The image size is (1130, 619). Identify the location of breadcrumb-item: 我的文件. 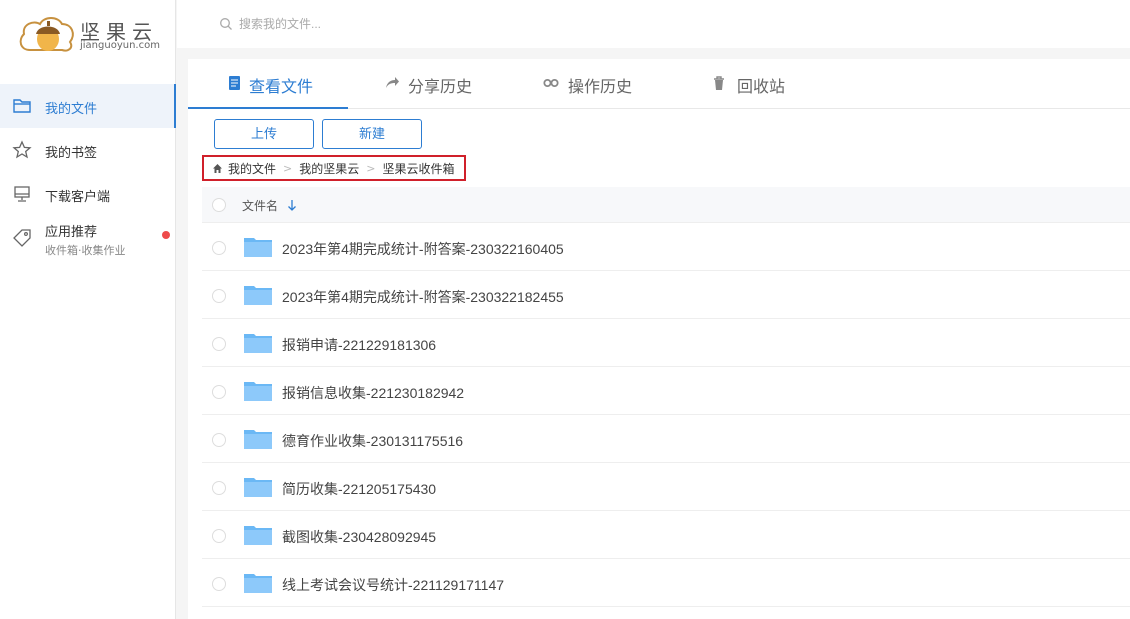
(252, 168).